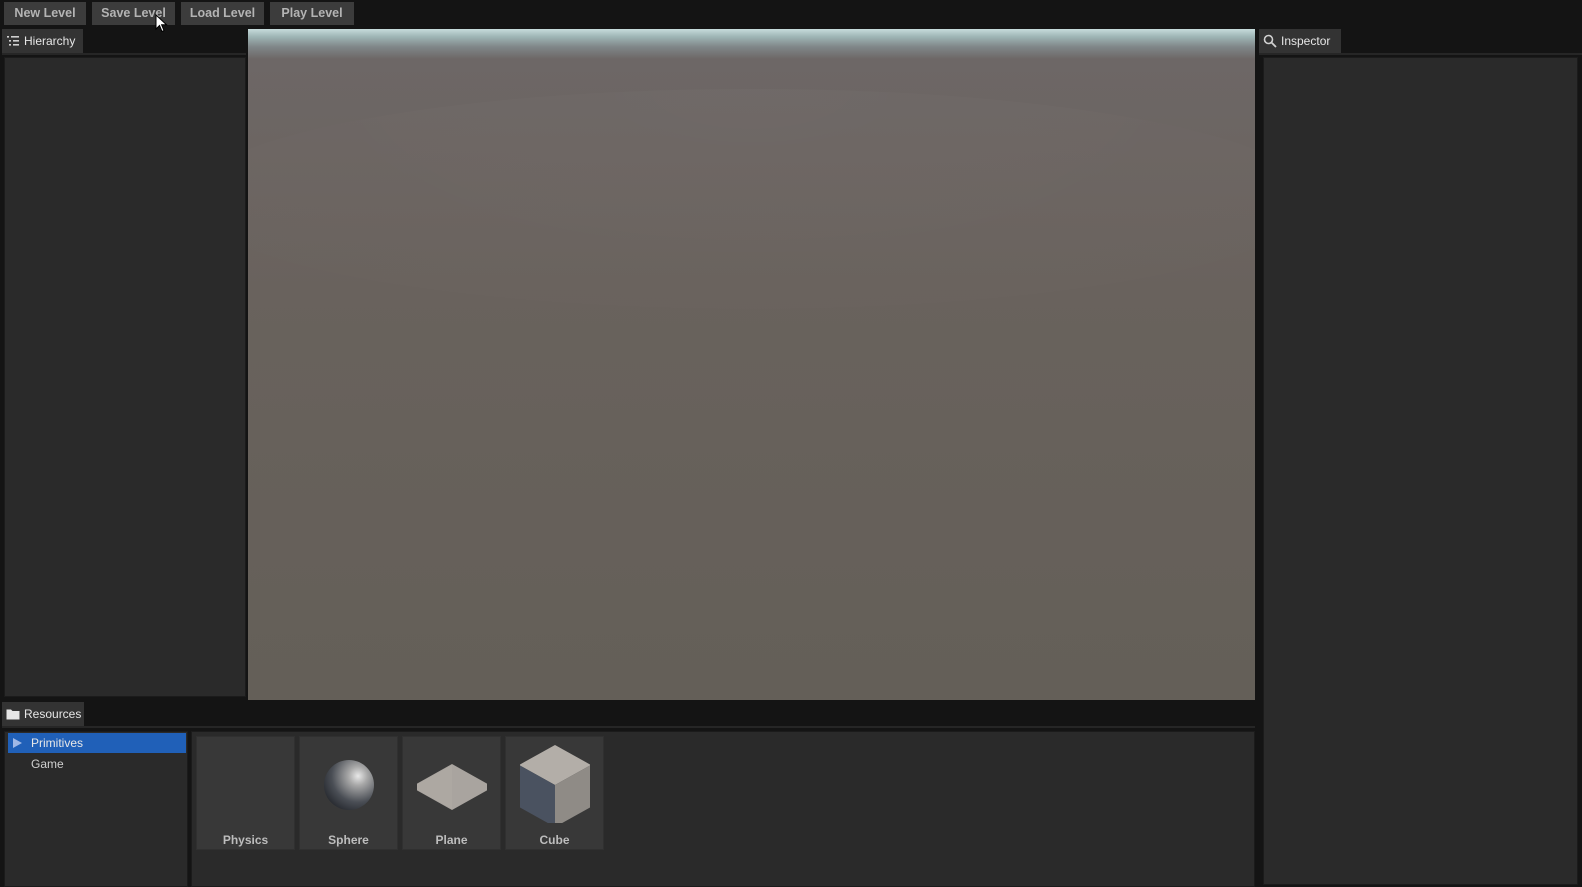  I want to click on resource-tile-plane: Plane, so click(451, 793).